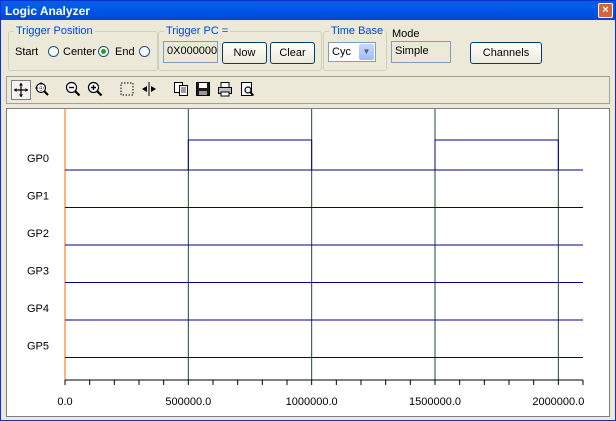  What do you see at coordinates (197, 31) in the screenshot?
I see `trigger-pc-legend: Trigger PC =` at bounding box center [197, 31].